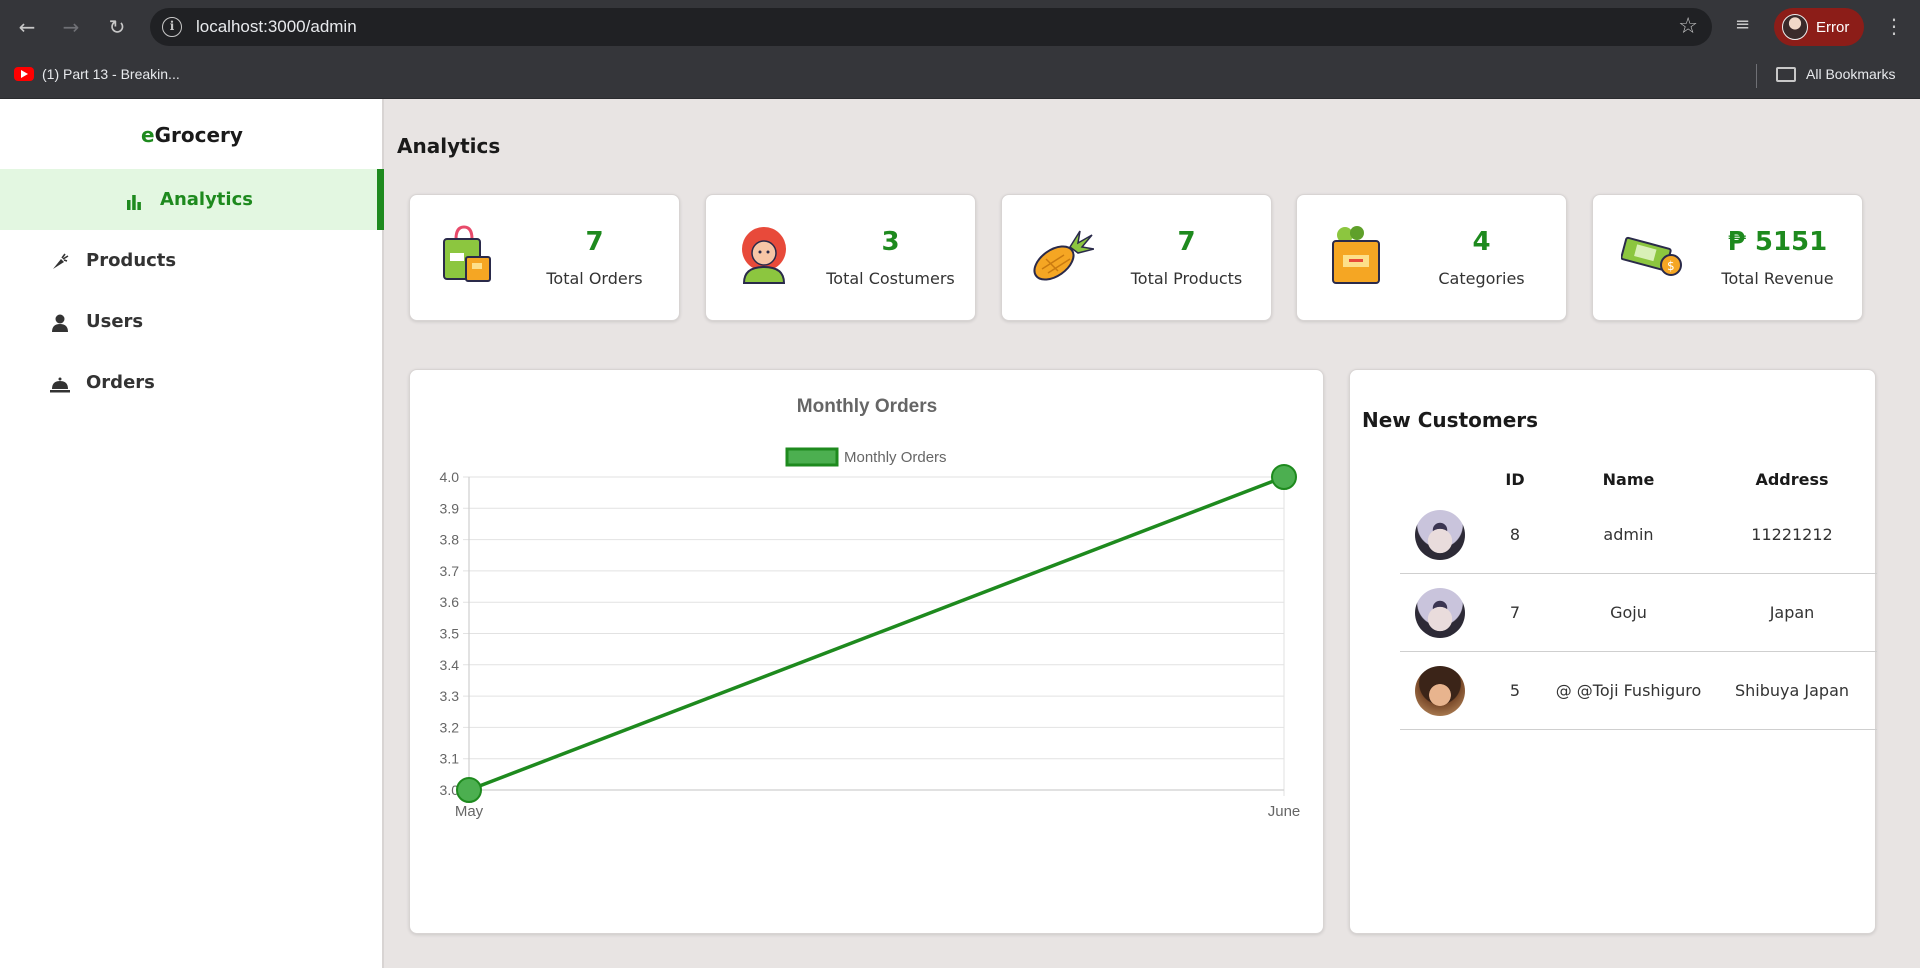 The image size is (1920, 968). I want to click on chart-title: Monthly Orders, so click(867, 406).